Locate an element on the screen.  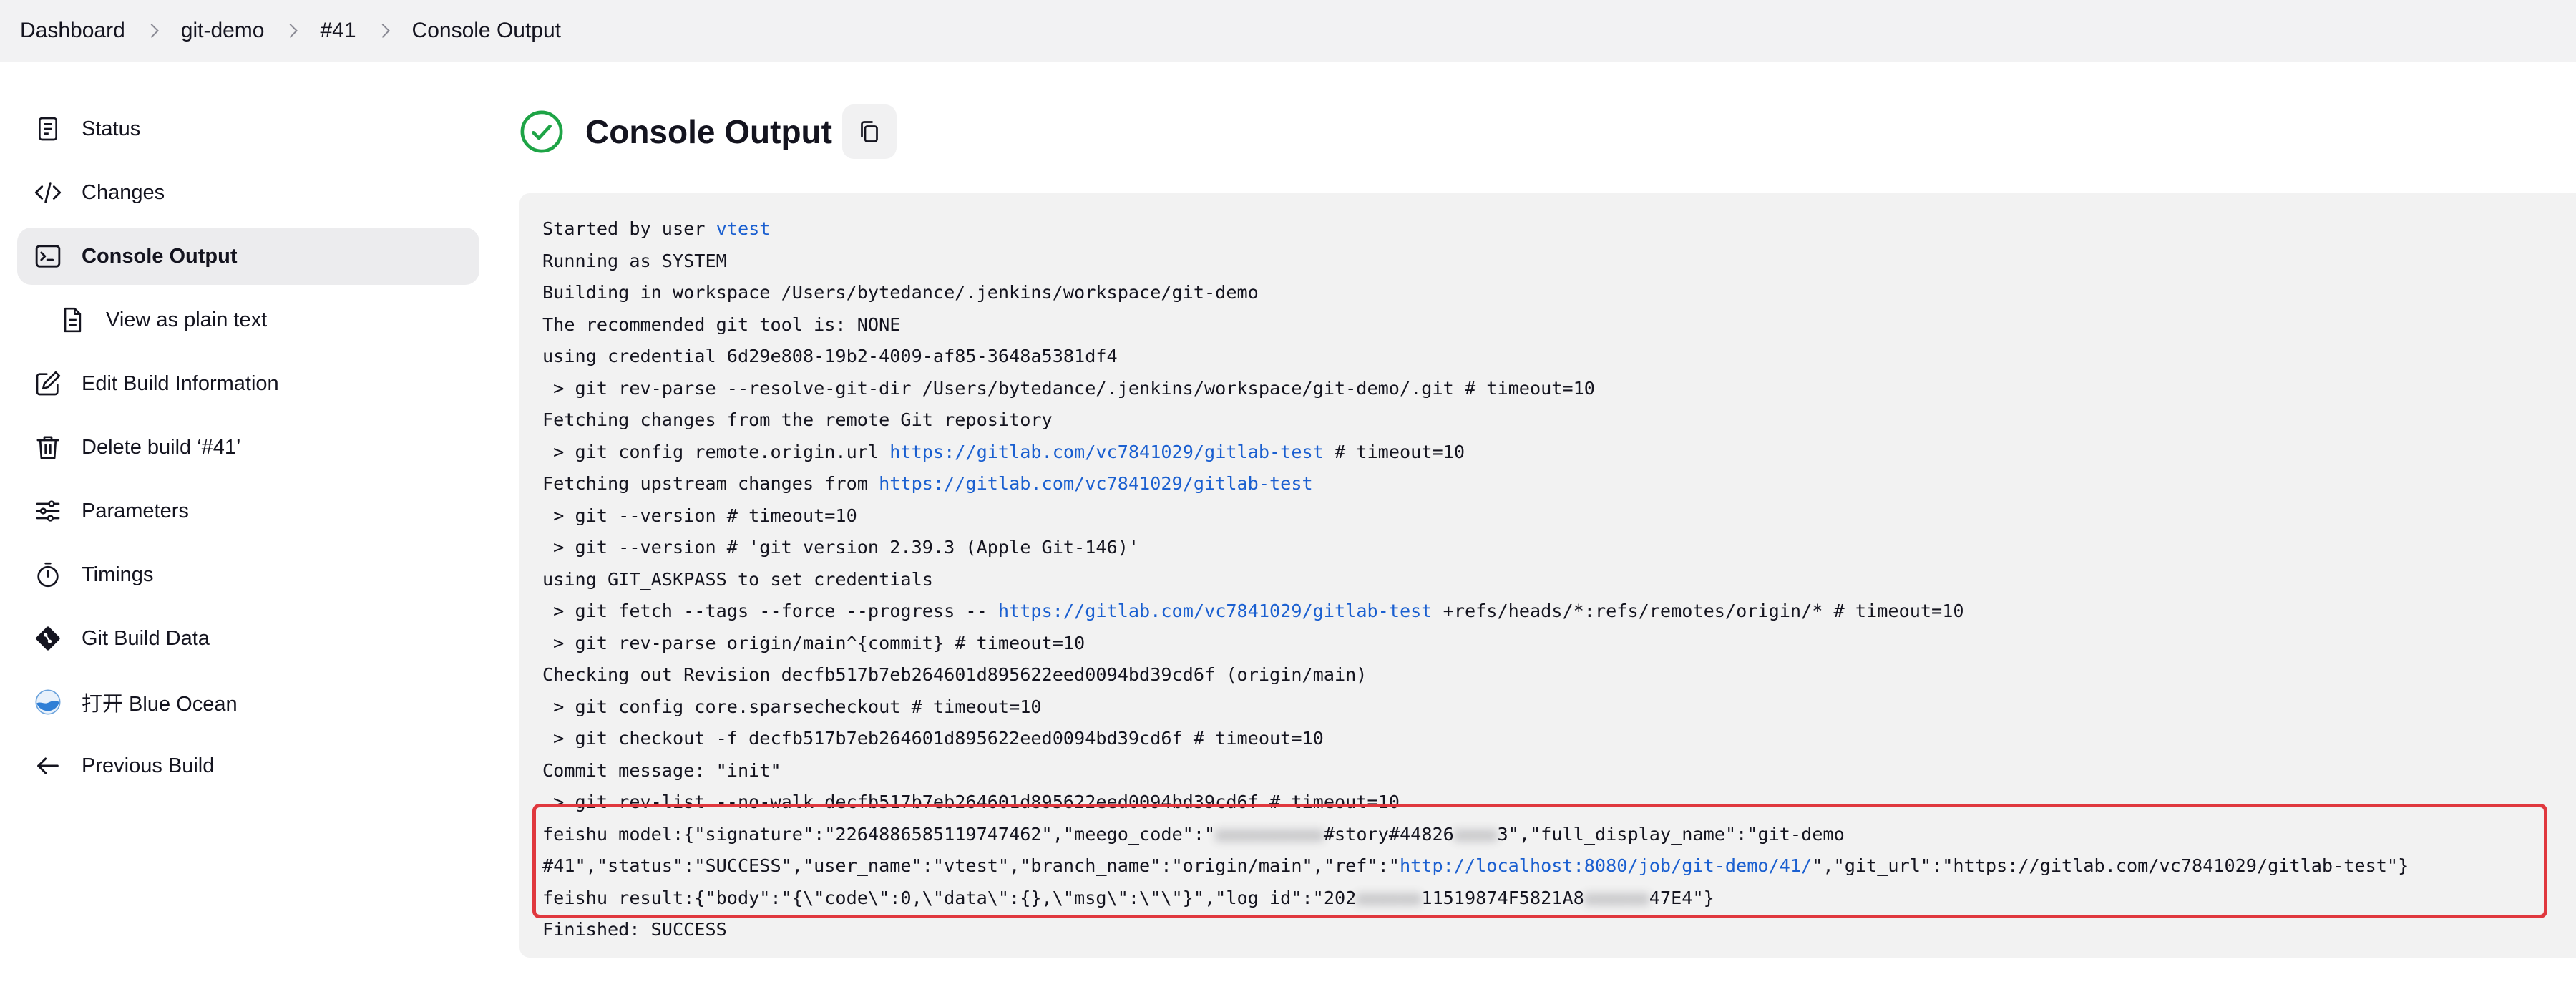
sidebar-item-label: Delete build ‘#41’ is located at coordinates (161, 447).